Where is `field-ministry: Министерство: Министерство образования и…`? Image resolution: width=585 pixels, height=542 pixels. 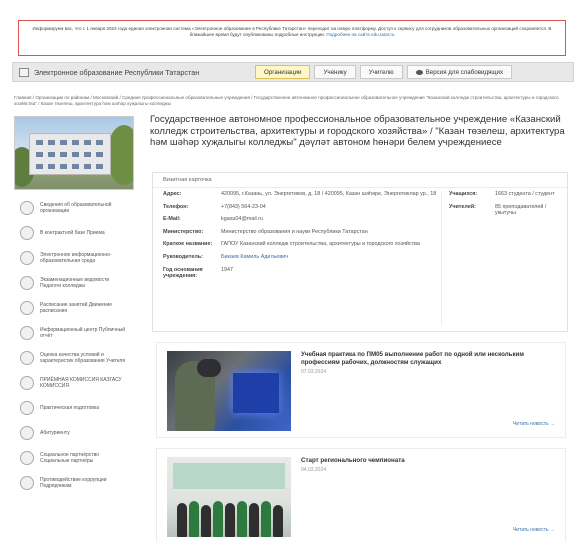 field-ministry: Министерство: Министерство образования и… is located at coordinates (302, 232).